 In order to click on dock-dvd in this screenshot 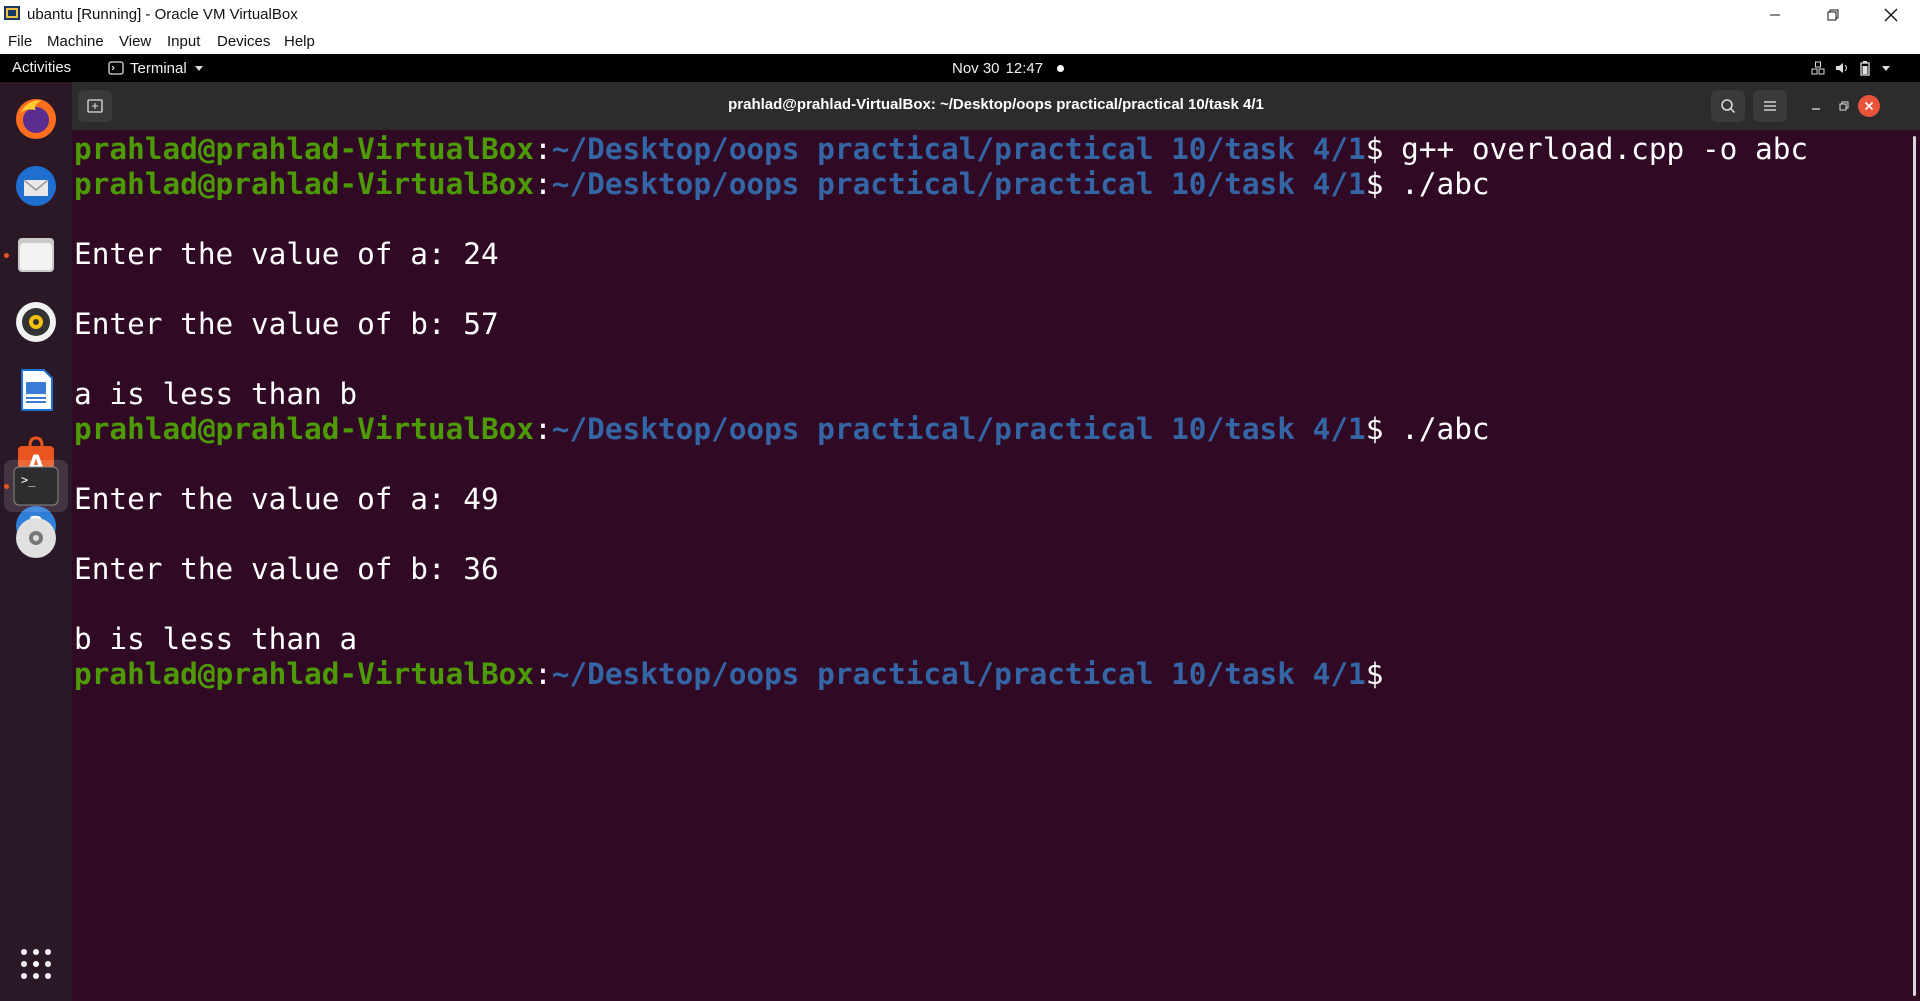, I will do `click(36, 538)`.